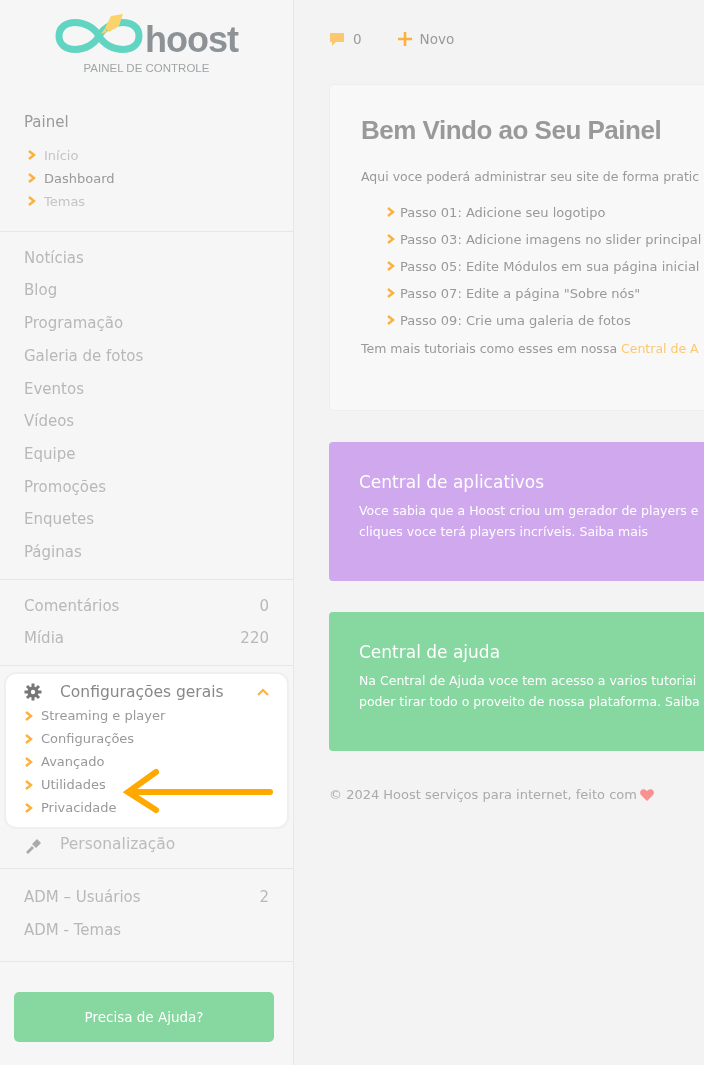 Image resolution: width=704 pixels, height=1065 pixels. Describe the element at coordinates (530, 702) in the screenshot. I see `card-text: poder tirar todo o proveito de nossa plataforma. Saiba` at that location.